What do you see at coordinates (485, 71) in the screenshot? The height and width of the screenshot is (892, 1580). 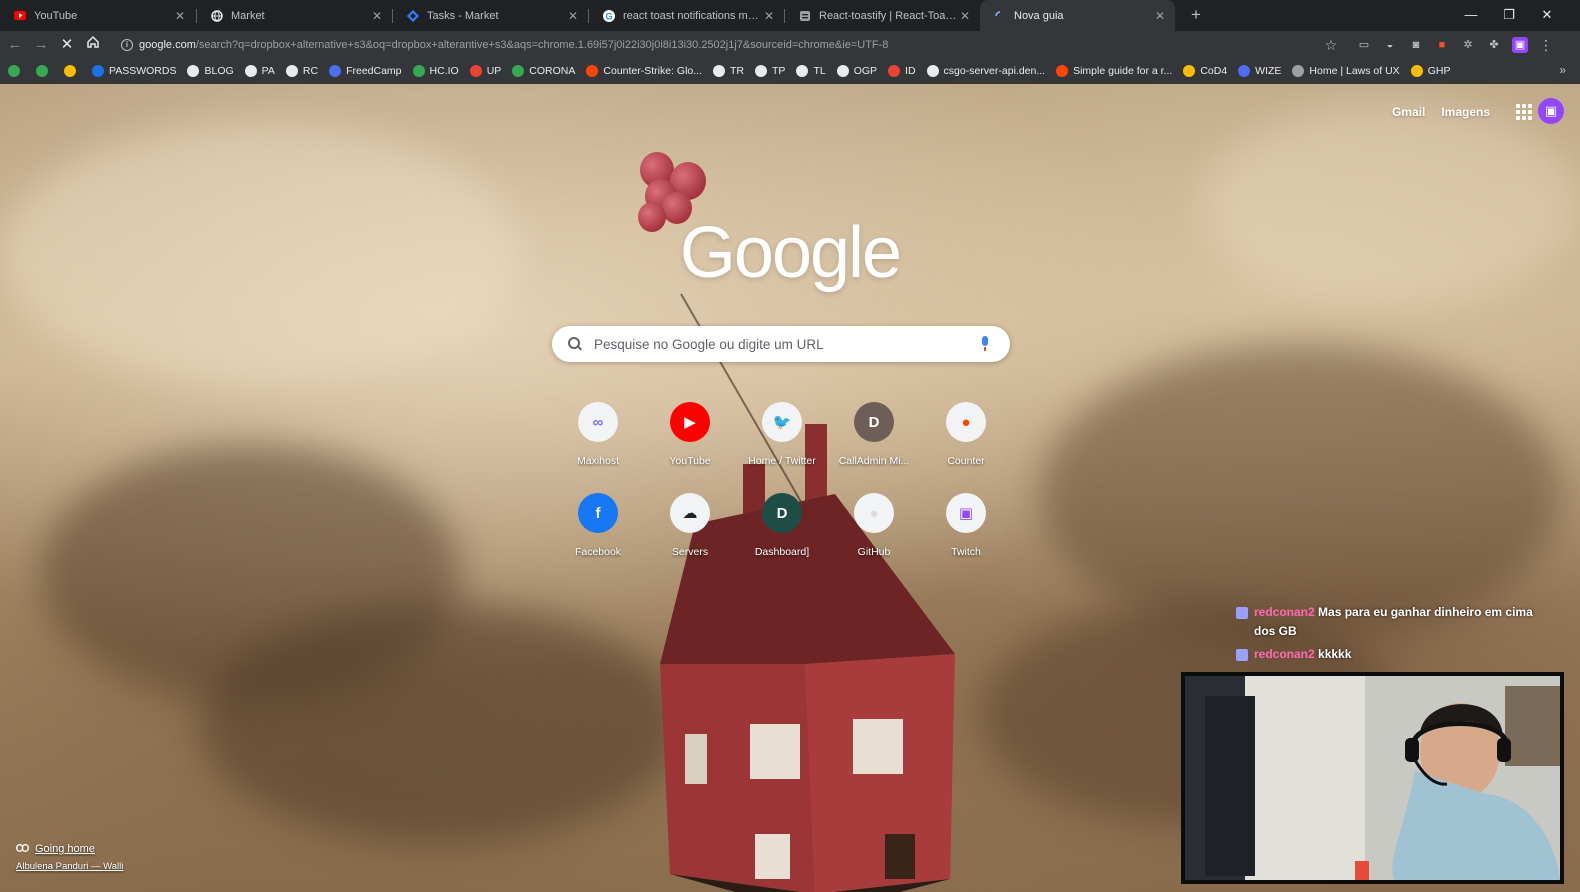 I see `bookmark-item: UP` at bounding box center [485, 71].